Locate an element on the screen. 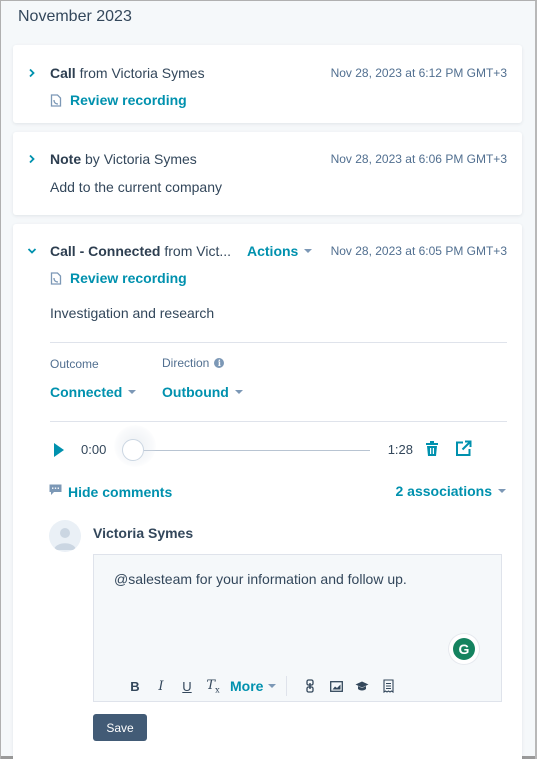 Image resolution: width=537 pixels, height=759 pixels. more-label: More is located at coordinates (246, 686).